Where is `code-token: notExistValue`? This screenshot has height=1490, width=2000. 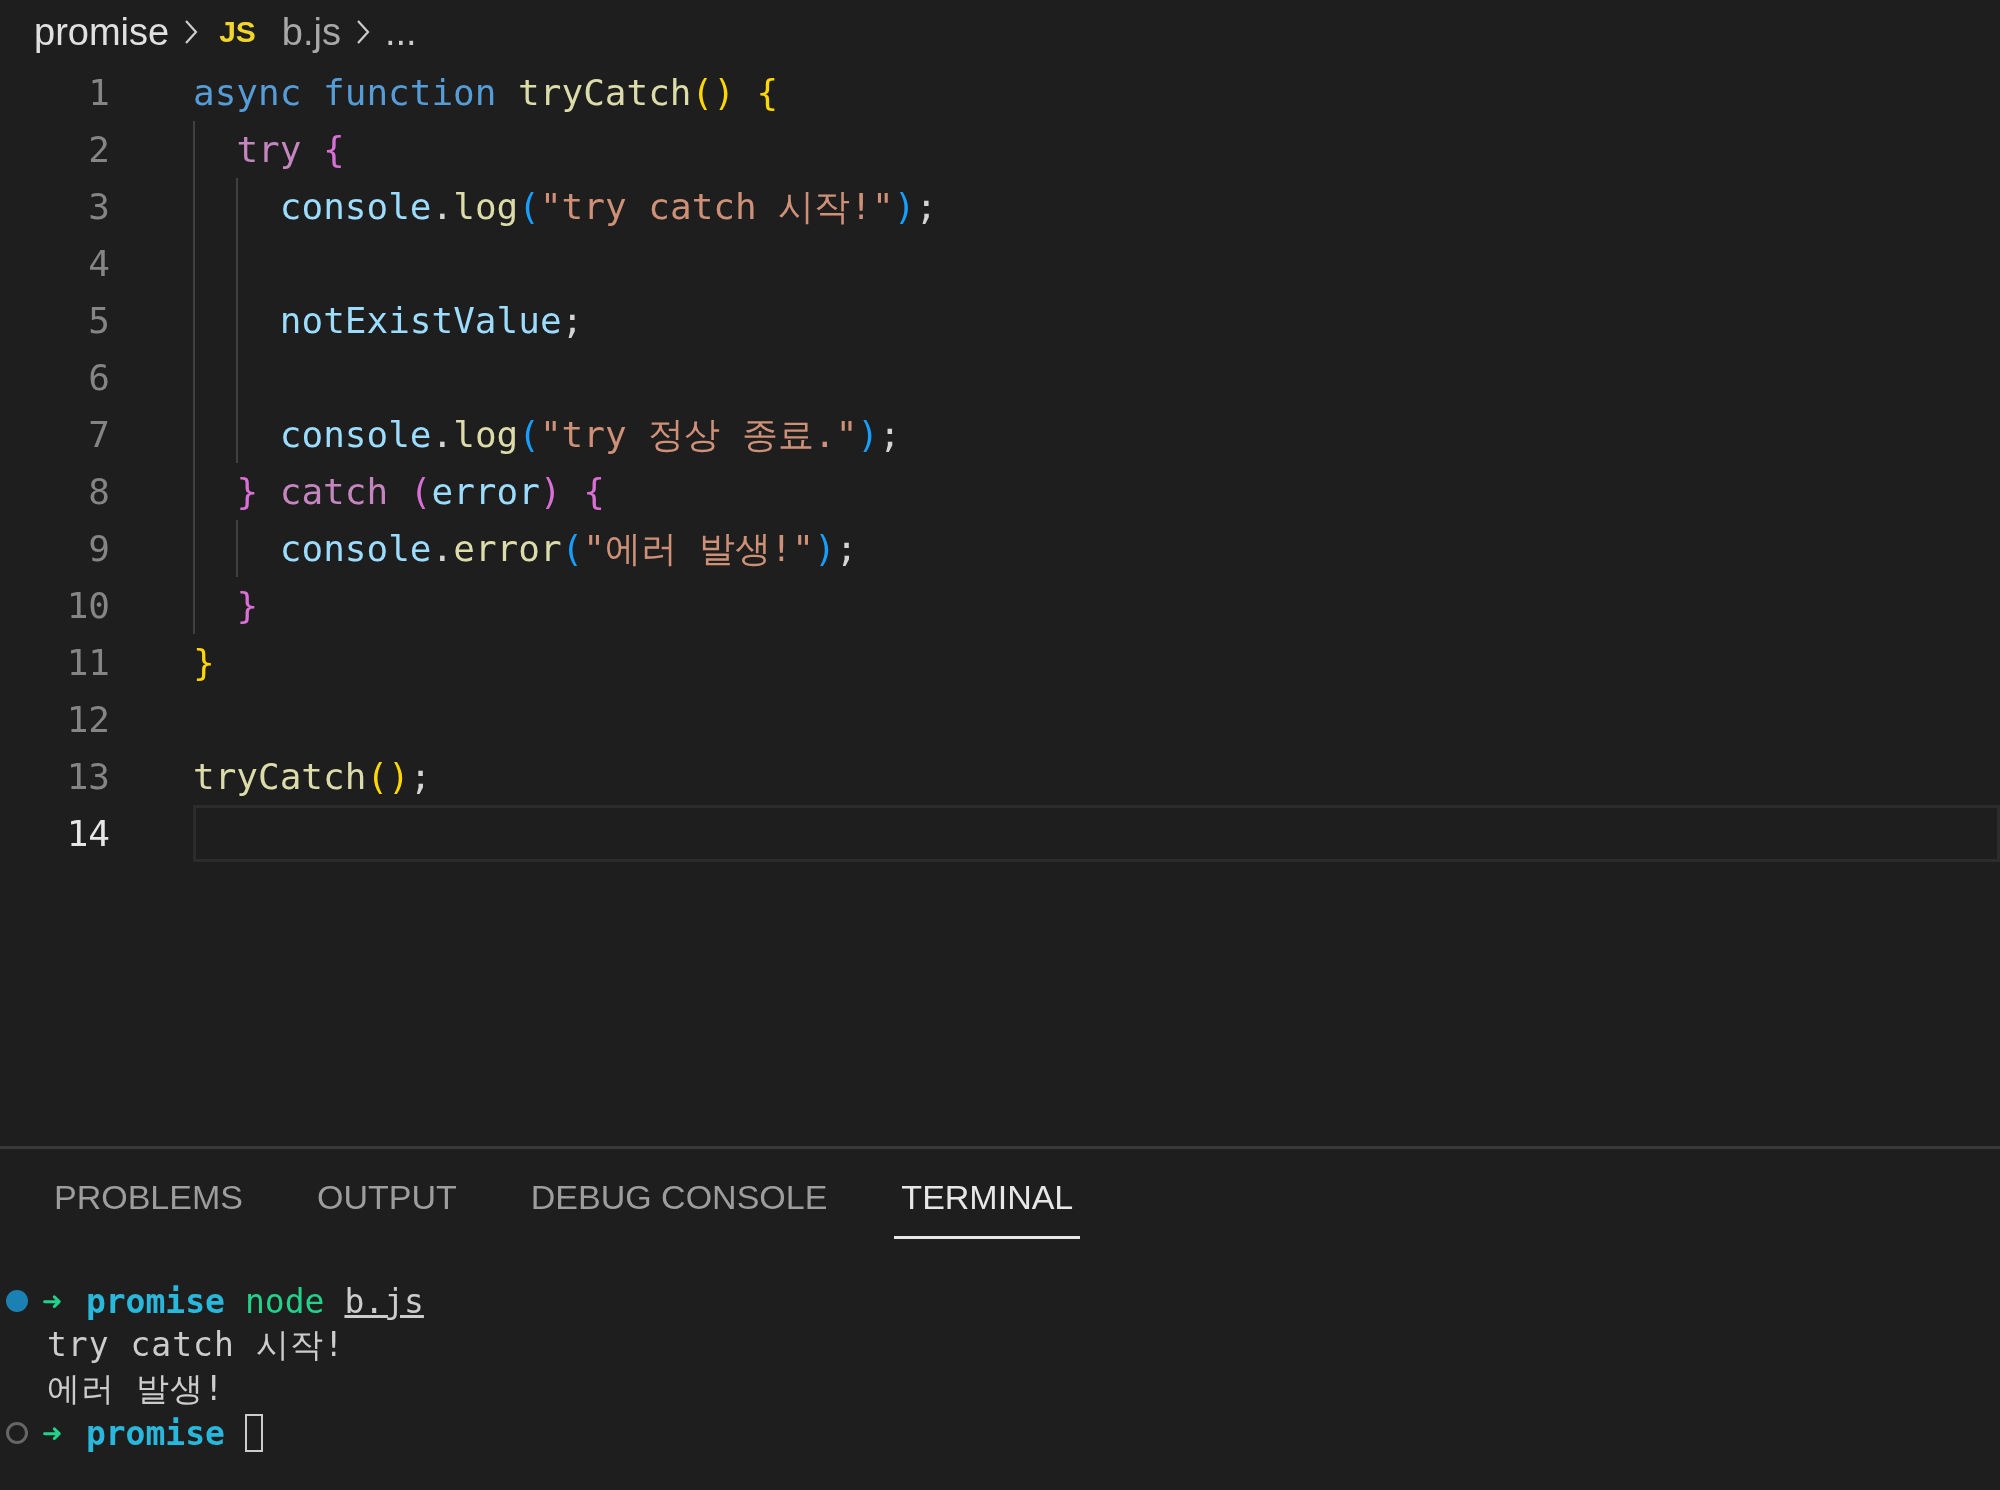
code-token: notExistValue is located at coordinates (420, 321).